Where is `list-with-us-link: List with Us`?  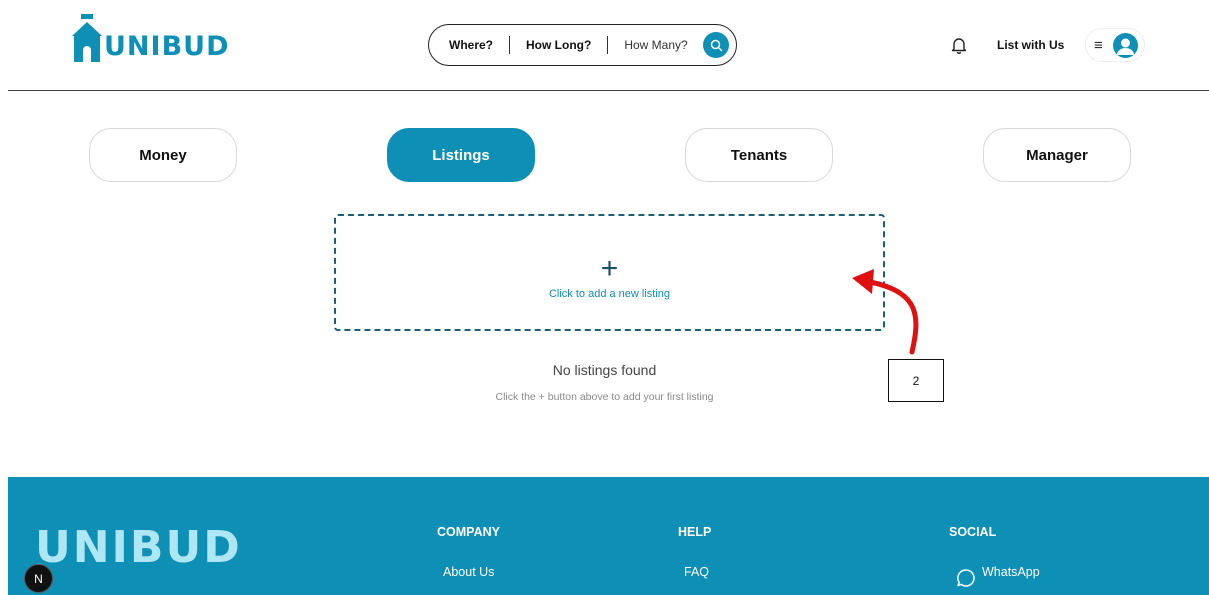 list-with-us-link: List with Us is located at coordinates (1030, 45).